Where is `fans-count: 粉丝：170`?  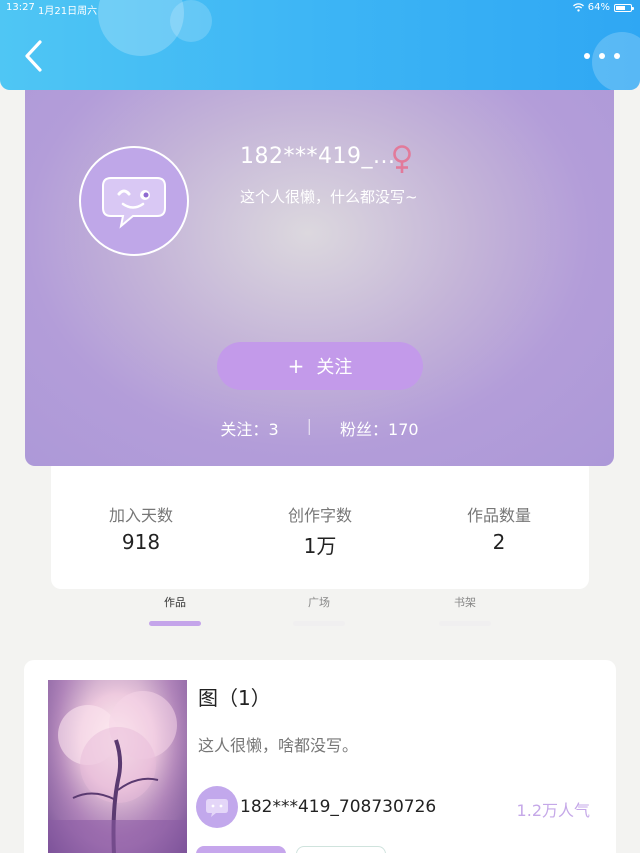 fans-count: 粉丝：170 is located at coordinates (379, 428).